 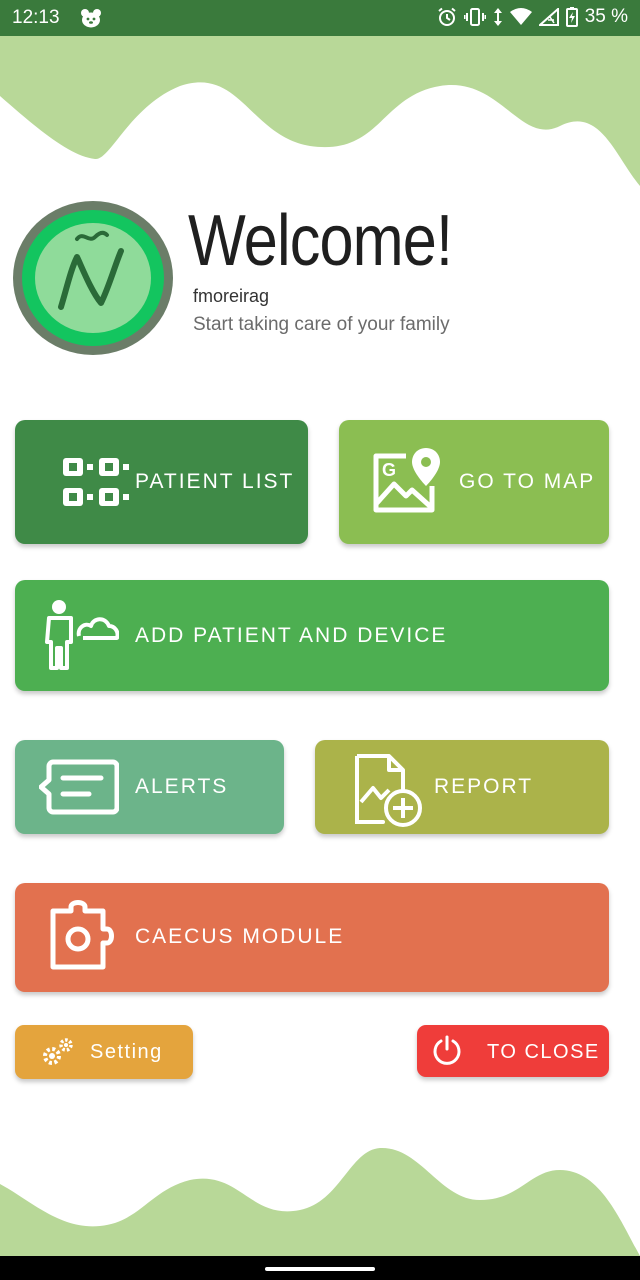 What do you see at coordinates (79, 787) in the screenshot?
I see `message-icon` at bounding box center [79, 787].